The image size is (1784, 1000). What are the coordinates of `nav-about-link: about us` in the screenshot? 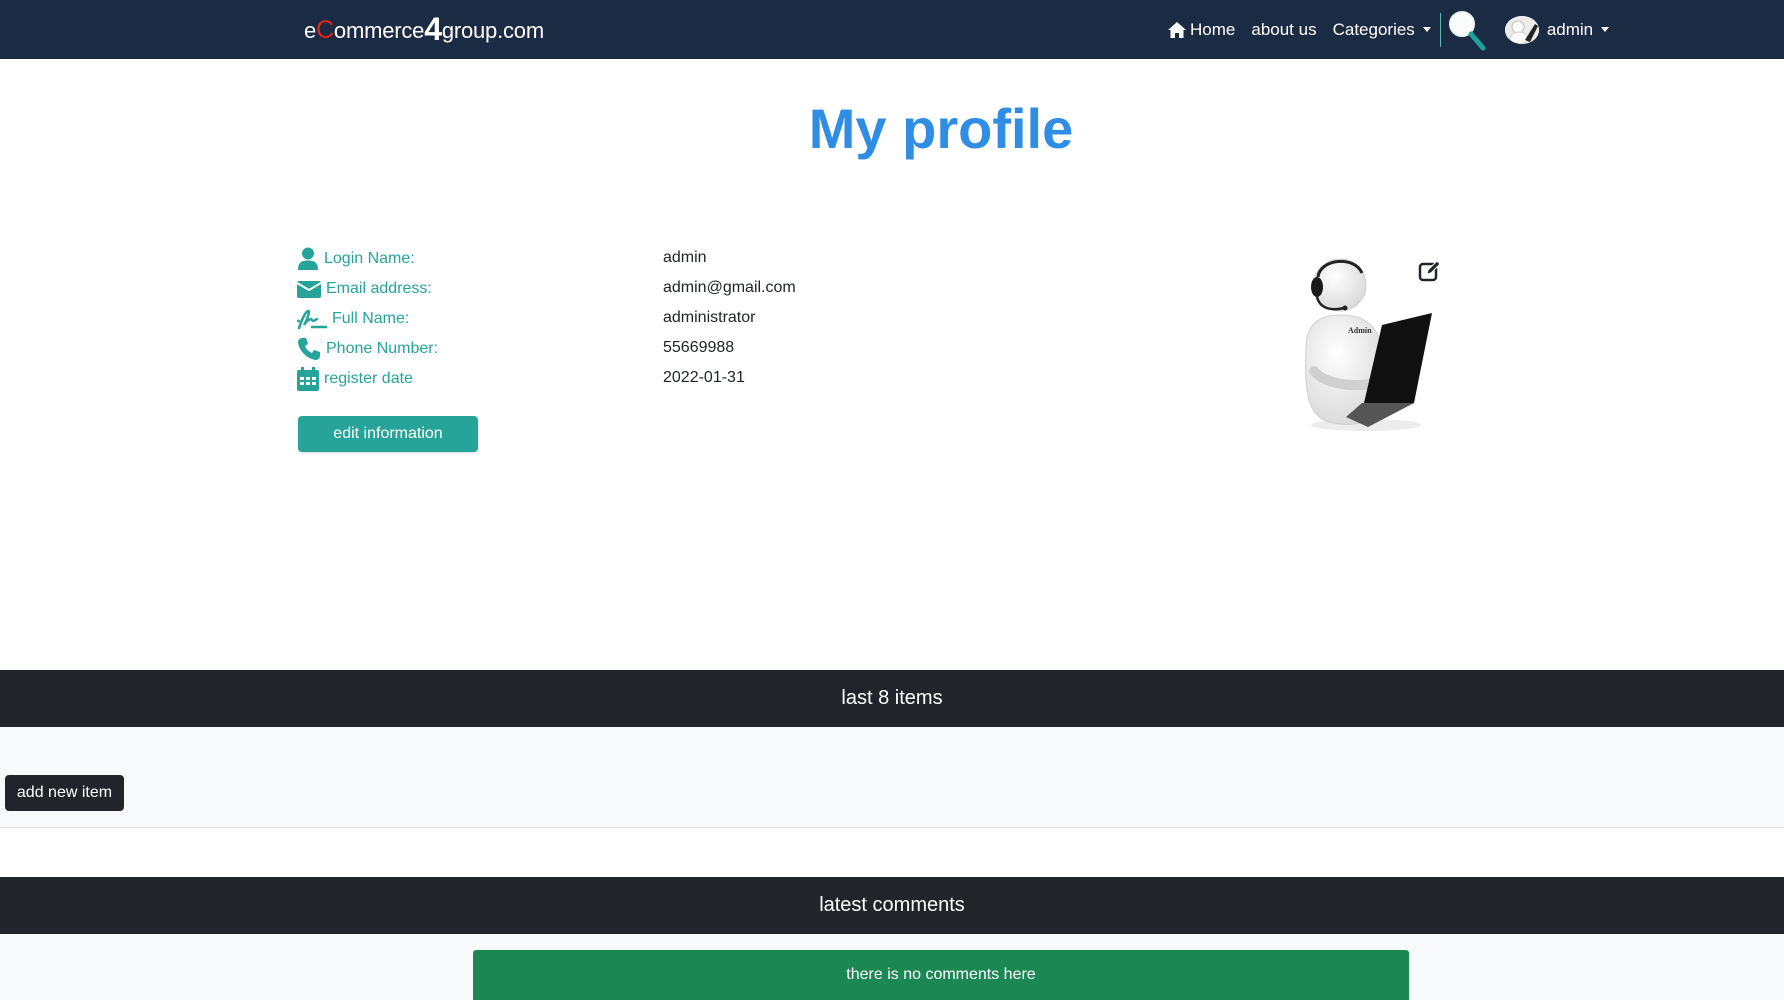 It's located at (1283, 30).